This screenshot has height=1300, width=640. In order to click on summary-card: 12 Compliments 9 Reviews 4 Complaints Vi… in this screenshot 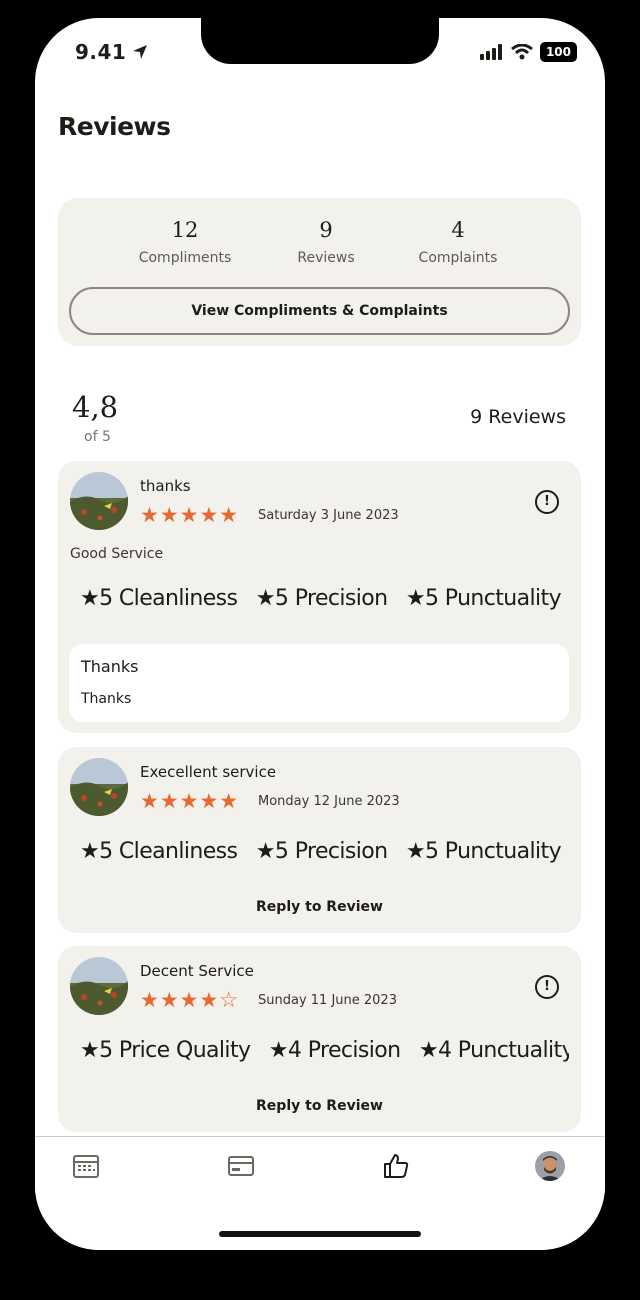, I will do `click(319, 272)`.